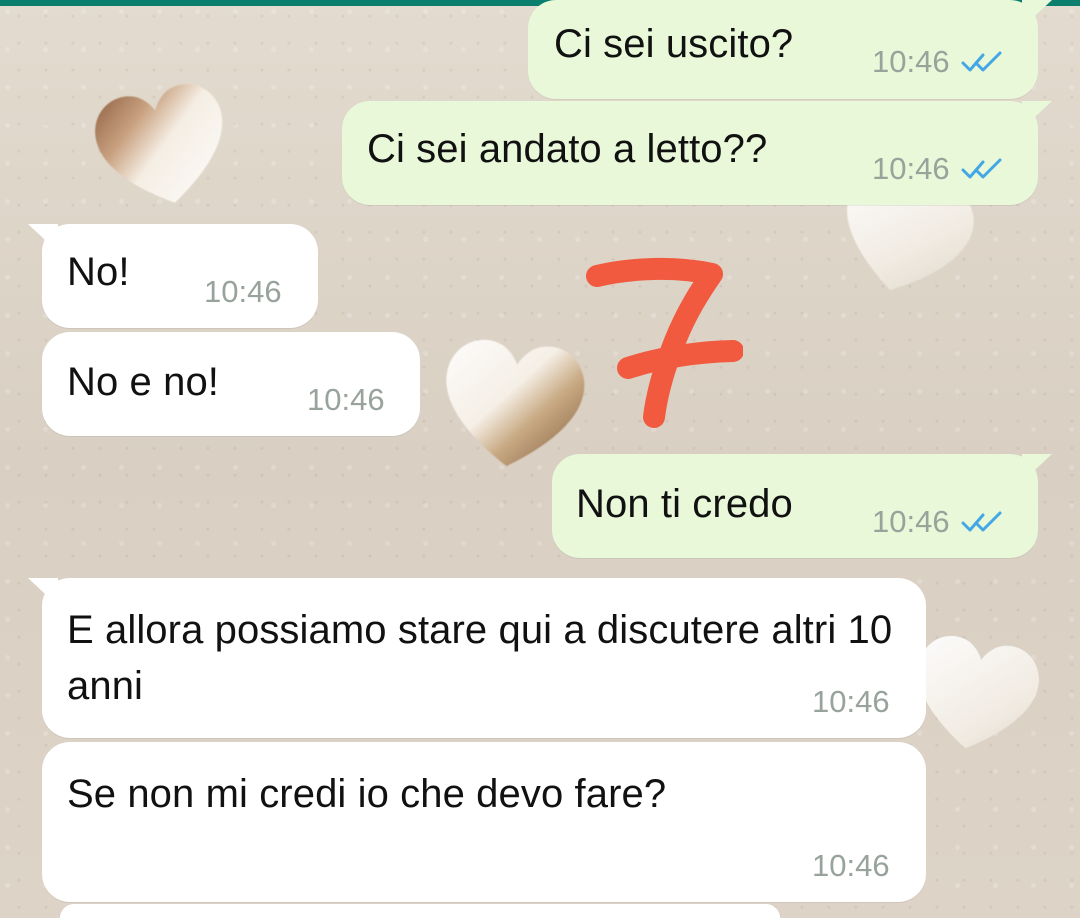  I want to click on message-bubble-incoming: No! 10:46, so click(173, 276).